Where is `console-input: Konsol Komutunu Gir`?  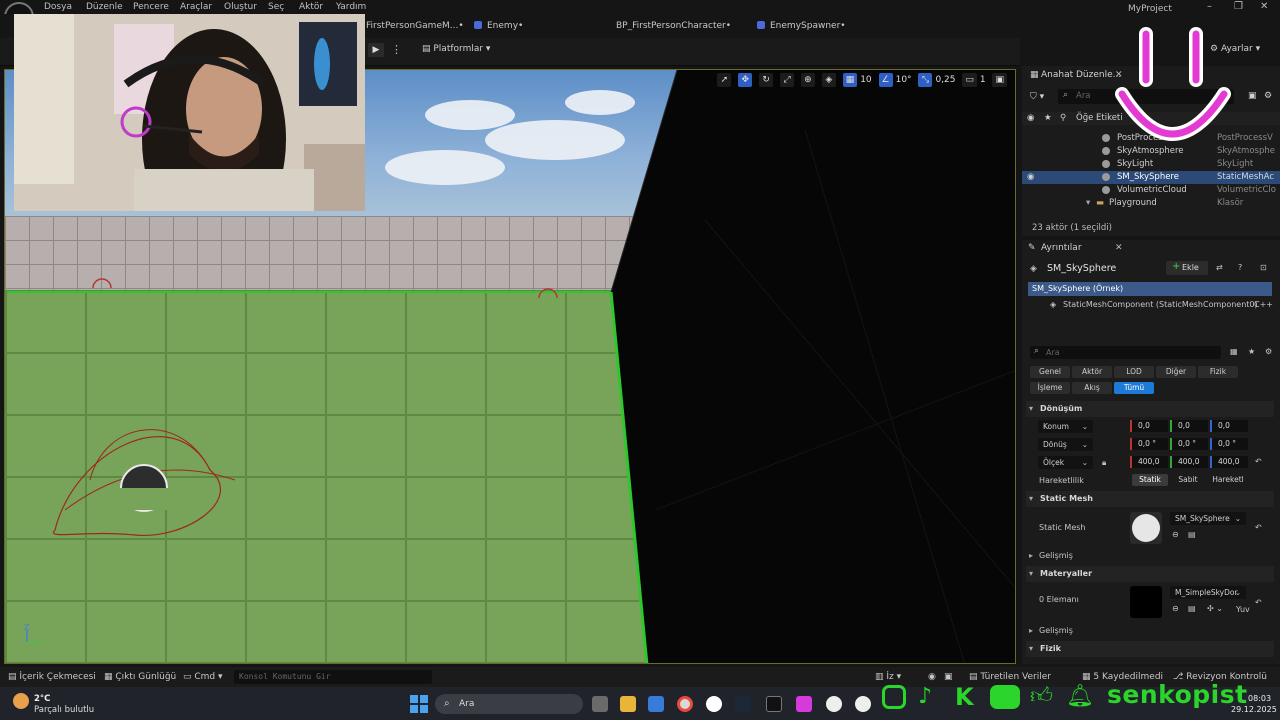 console-input: Konsol Komutunu Gir is located at coordinates (333, 677).